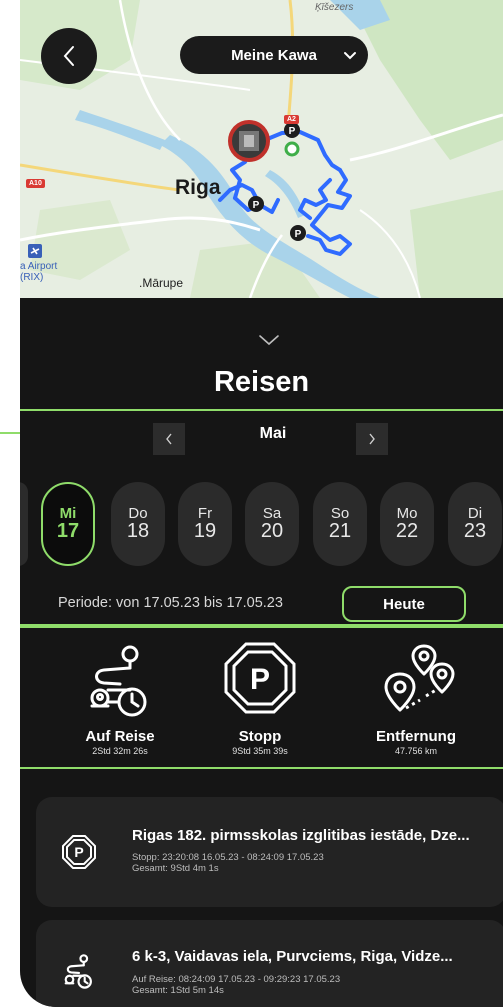  Describe the element at coordinates (120, 736) in the screenshot. I see `stat-trip-label: Auf Reise` at that location.